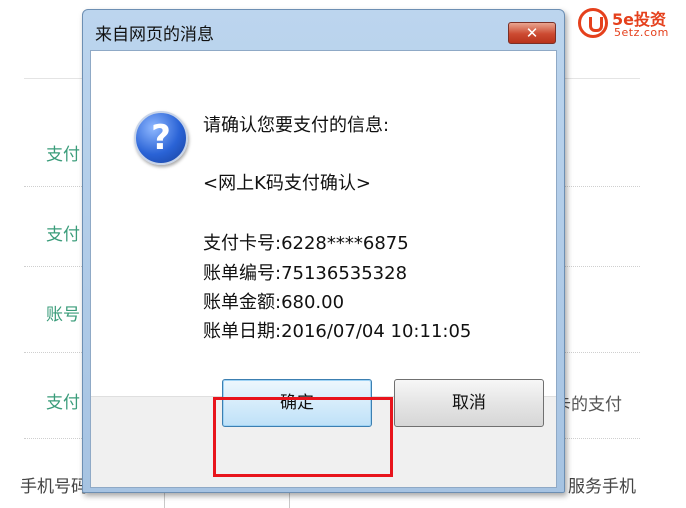 Image resolution: width=686 pixels, height=508 pixels. I want to click on watermark-logo: 5e投资 5etz.com, so click(630, 23).